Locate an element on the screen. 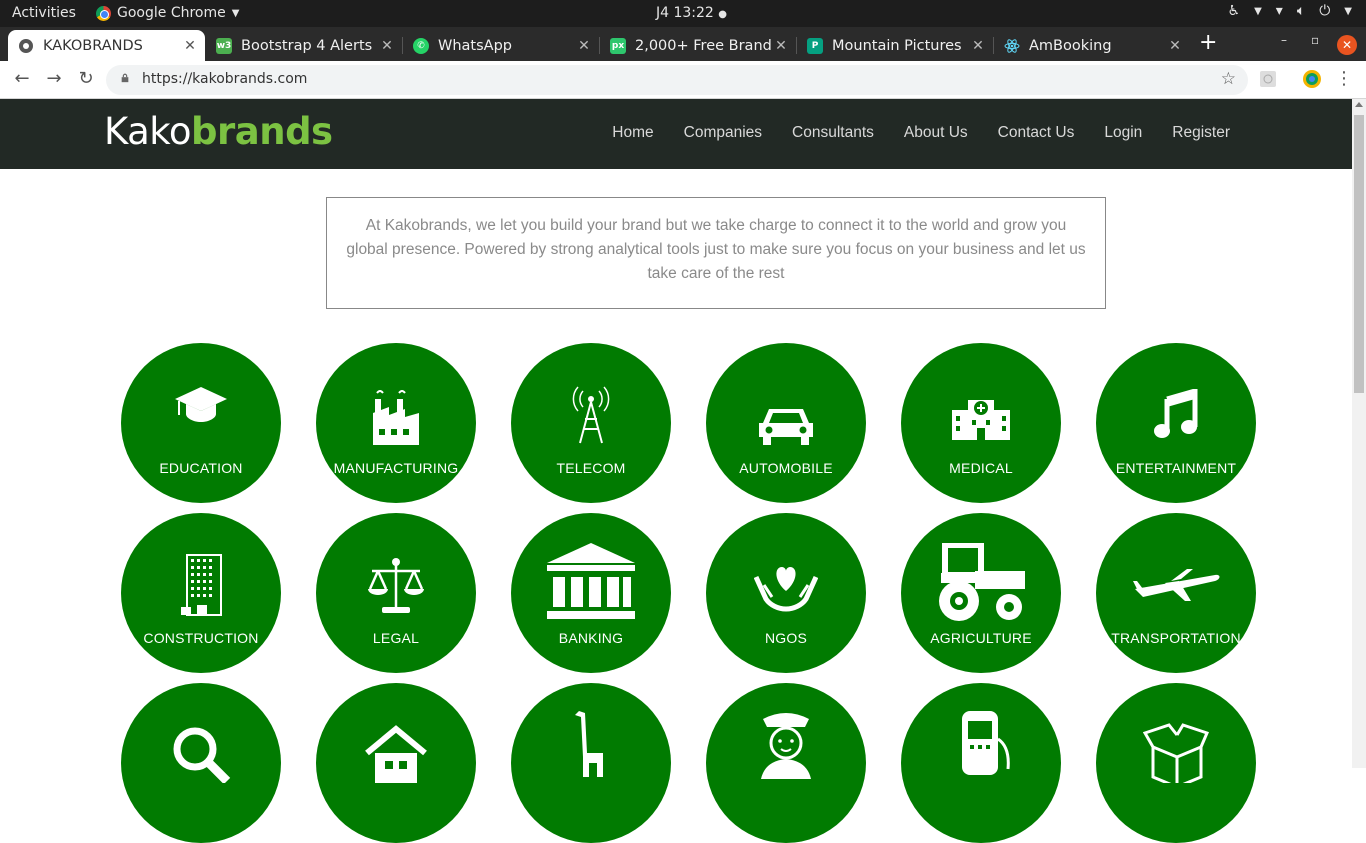  pixabay-icon: px is located at coordinates (618, 45).